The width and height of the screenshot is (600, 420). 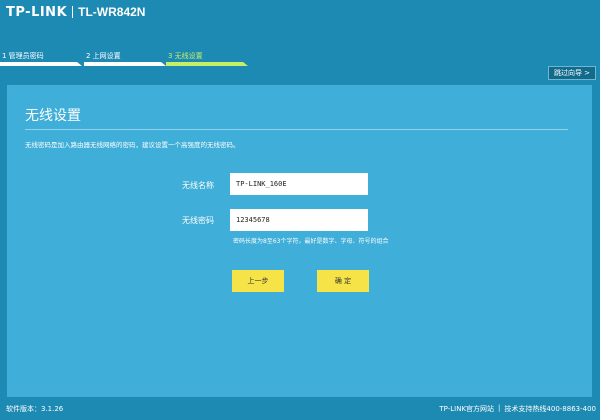 What do you see at coordinates (73, 12) in the screenshot?
I see `header-separator` at bounding box center [73, 12].